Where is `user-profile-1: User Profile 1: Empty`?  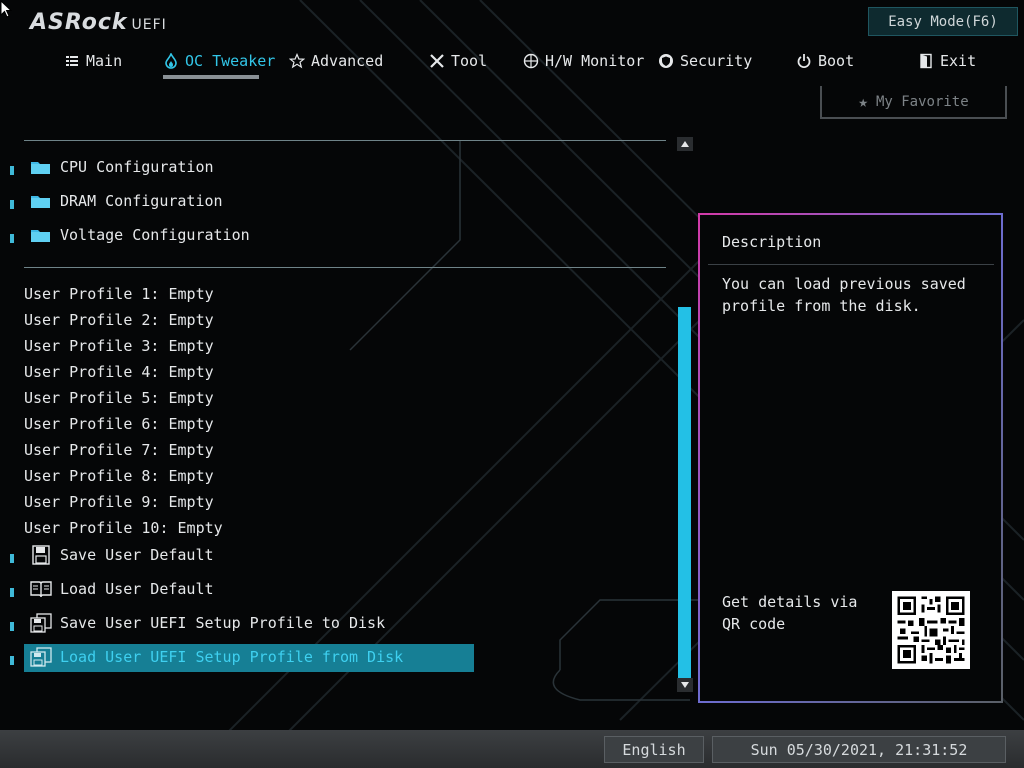
user-profile-1: User Profile 1: Empty is located at coordinates (119, 294).